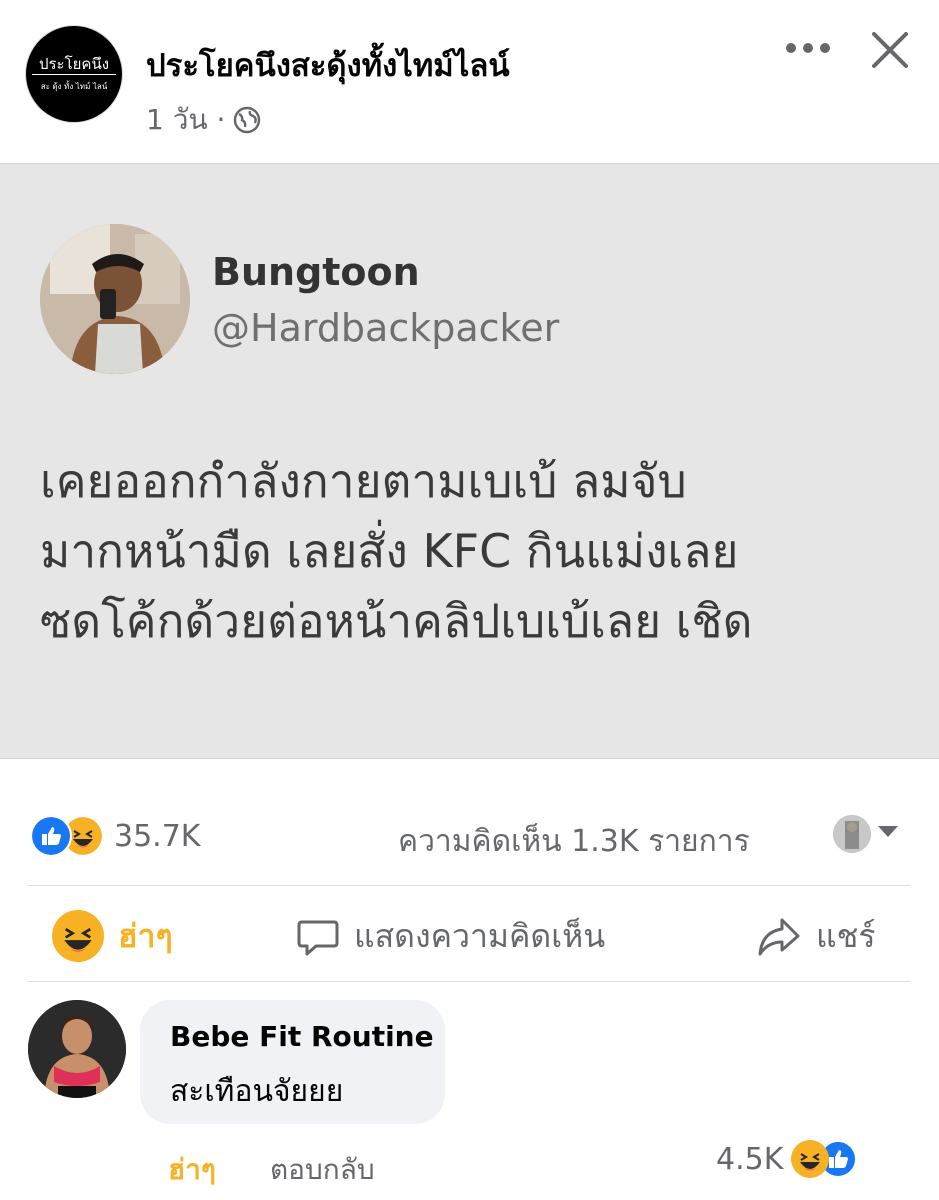  I want to click on comment-haha-button: ฮ่าๆ, so click(192, 1170).